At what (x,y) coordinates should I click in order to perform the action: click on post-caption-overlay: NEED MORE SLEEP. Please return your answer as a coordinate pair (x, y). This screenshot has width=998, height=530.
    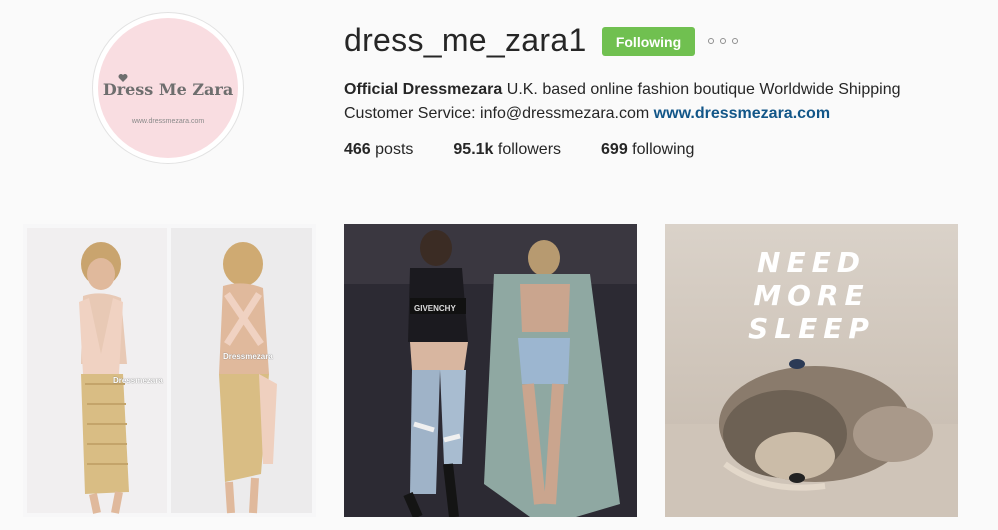
    Looking at the image, I should click on (811, 295).